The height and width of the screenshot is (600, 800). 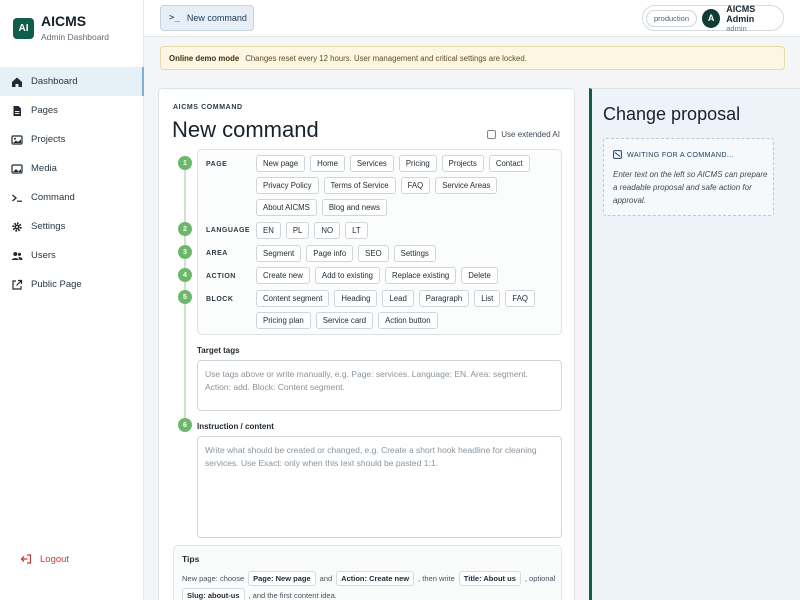 I want to click on chip-projects: Projects, so click(x=462, y=163).